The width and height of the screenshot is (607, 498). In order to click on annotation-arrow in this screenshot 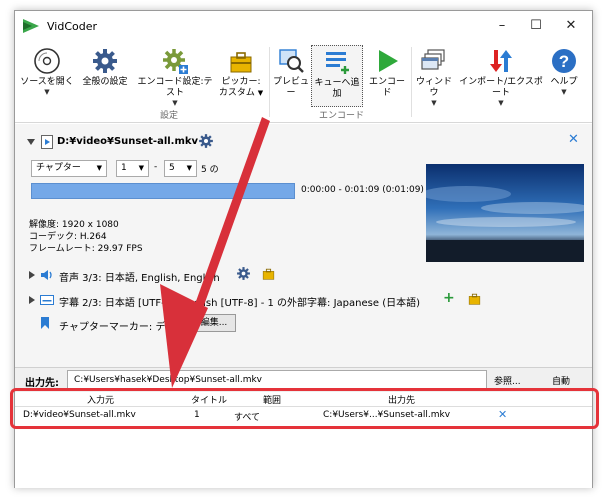, I will do `click(215, 252)`.